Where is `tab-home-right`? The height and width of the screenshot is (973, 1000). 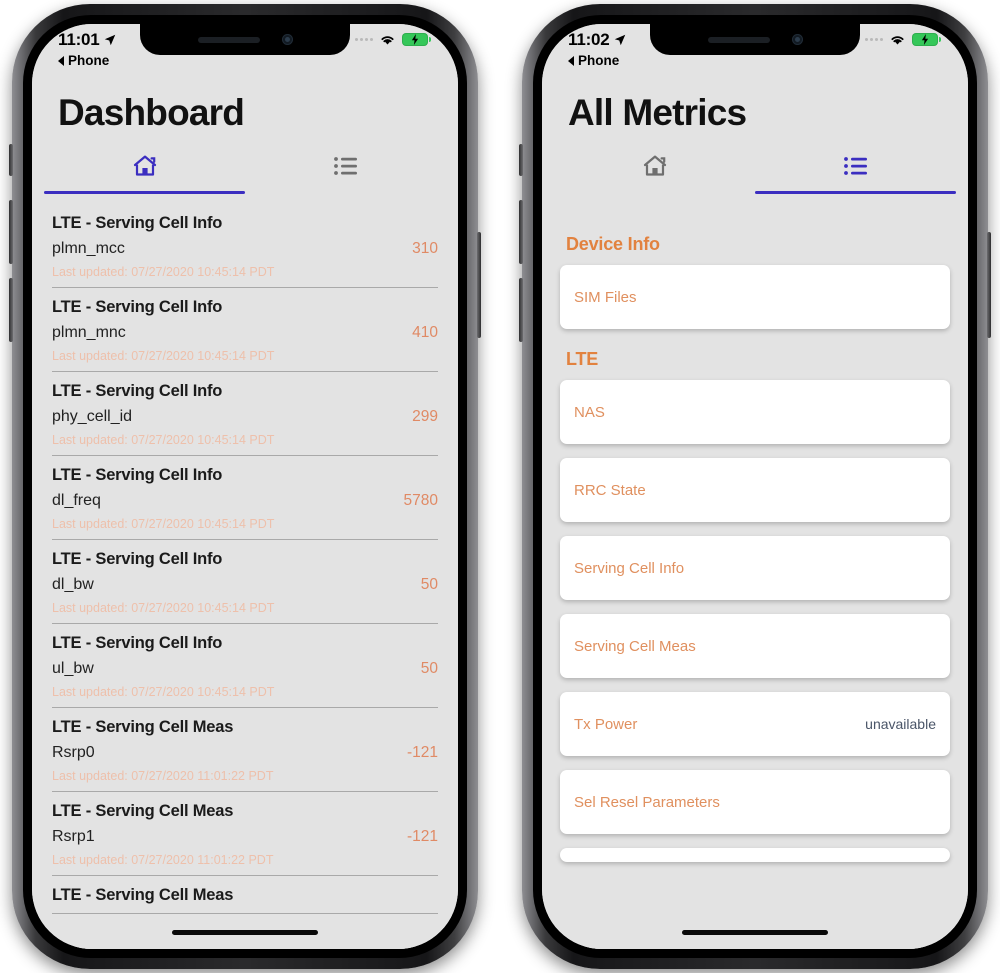
tab-home-right is located at coordinates (654, 171).